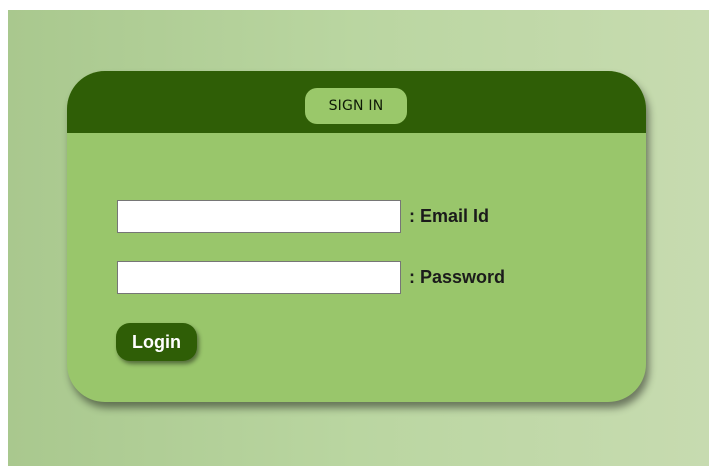 The image size is (709, 466). I want to click on email-label: : Email Id, so click(449, 216).